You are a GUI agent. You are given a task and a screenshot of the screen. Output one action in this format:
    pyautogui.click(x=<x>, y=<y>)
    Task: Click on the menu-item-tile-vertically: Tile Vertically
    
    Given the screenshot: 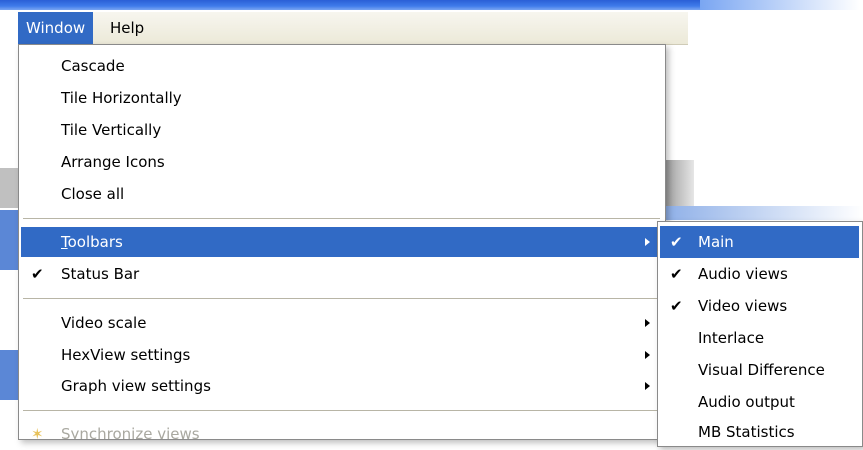 What is the action you would take?
    pyautogui.click(x=341, y=130)
    